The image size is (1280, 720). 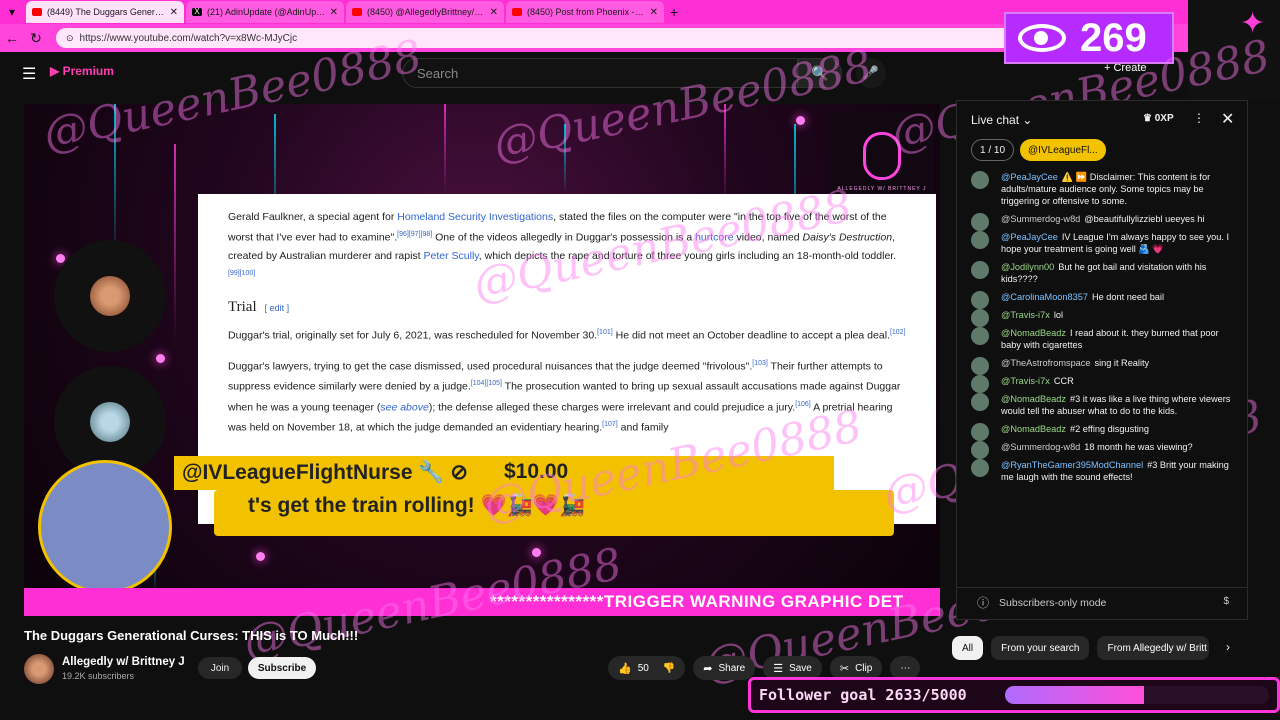 I want to click on search-button: 🔍, so click(x=820, y=73).